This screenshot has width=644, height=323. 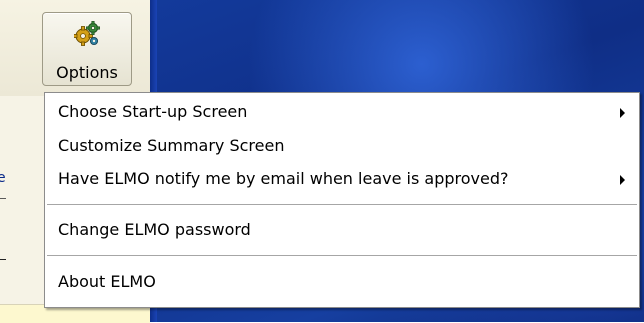 I want to click on menu-item-choose-startup-screen: Choose Start-up Screen, so click(x=342, y=112).